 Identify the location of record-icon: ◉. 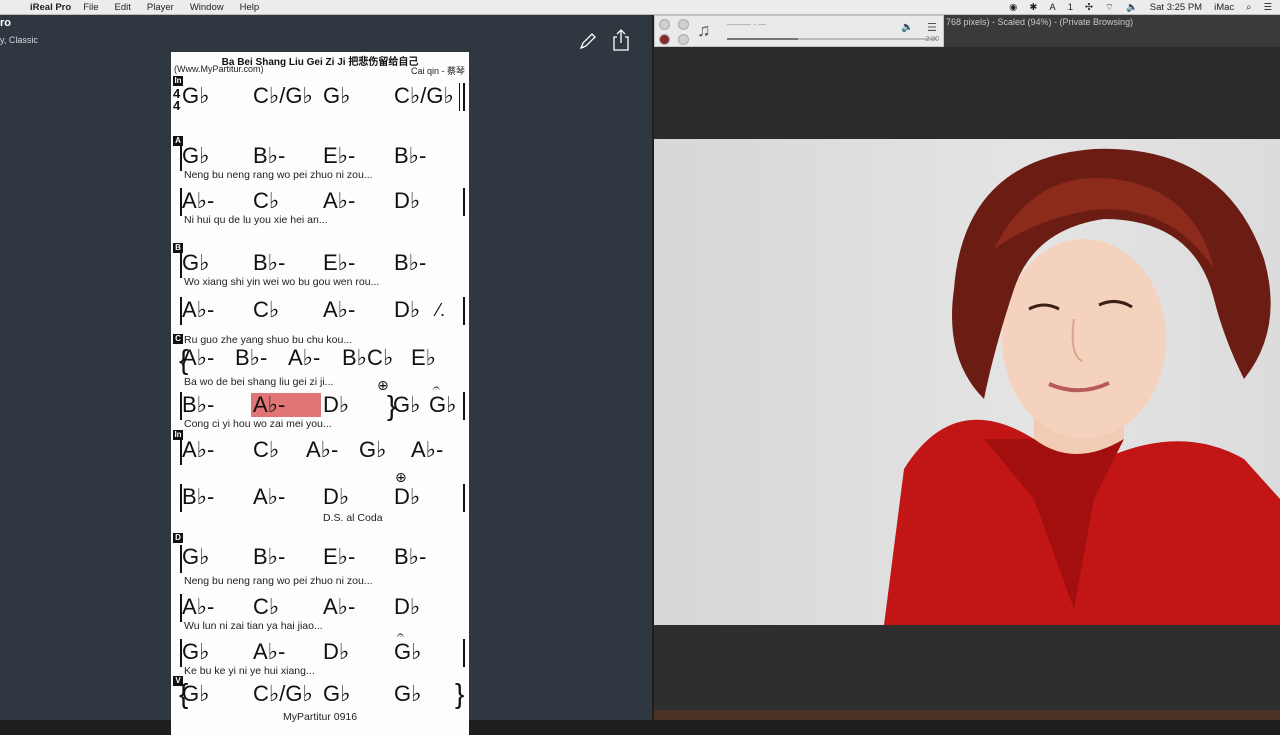
(1013, 7).